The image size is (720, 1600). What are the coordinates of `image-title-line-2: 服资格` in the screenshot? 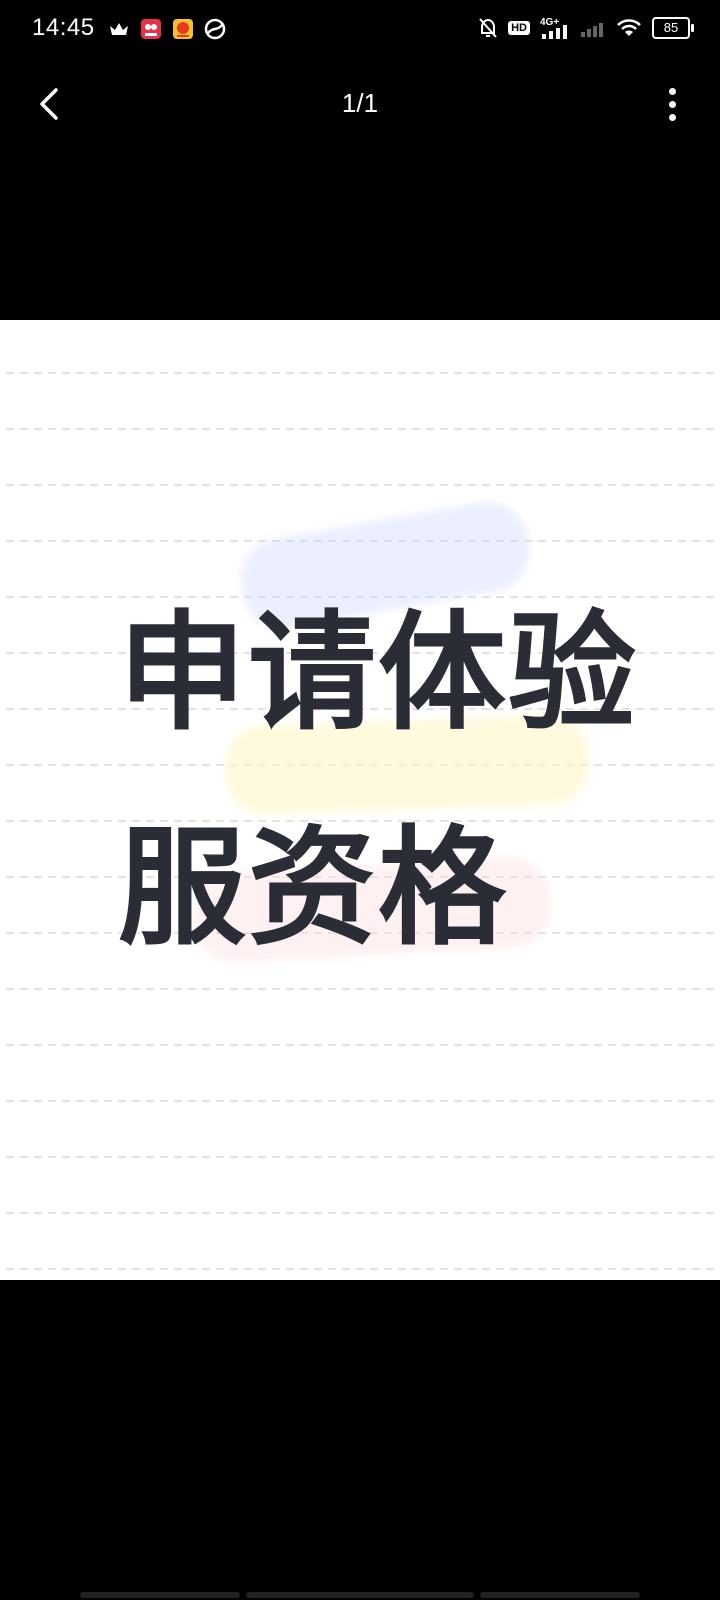 It's located at (313, 888).